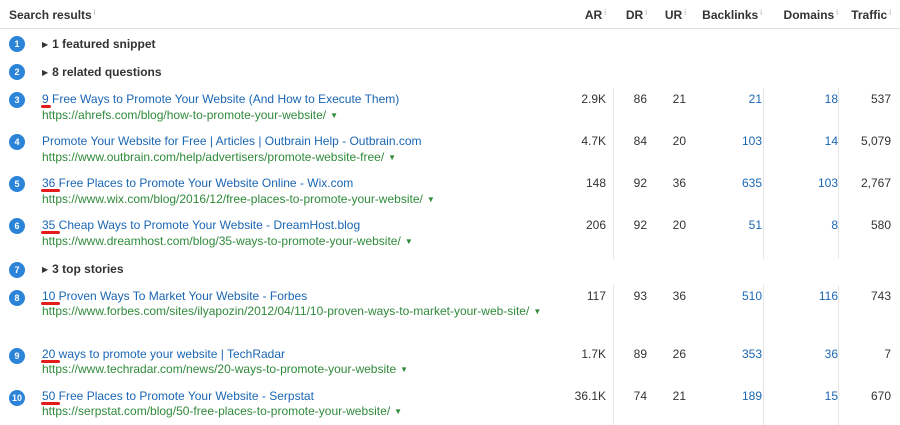  What do you see at coordinates (88, 269) in the screenshot?
I see `serp-feature-label: 3 top stories` at bounding box center [88, 269].